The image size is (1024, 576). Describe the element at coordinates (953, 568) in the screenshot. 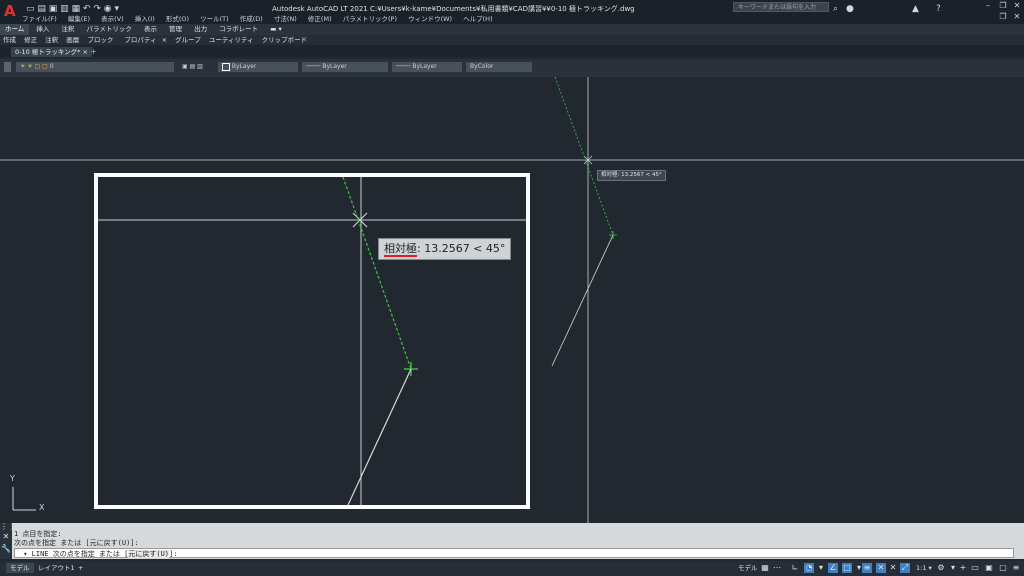

I see `workspace-menu-icon: ▾` at that location.